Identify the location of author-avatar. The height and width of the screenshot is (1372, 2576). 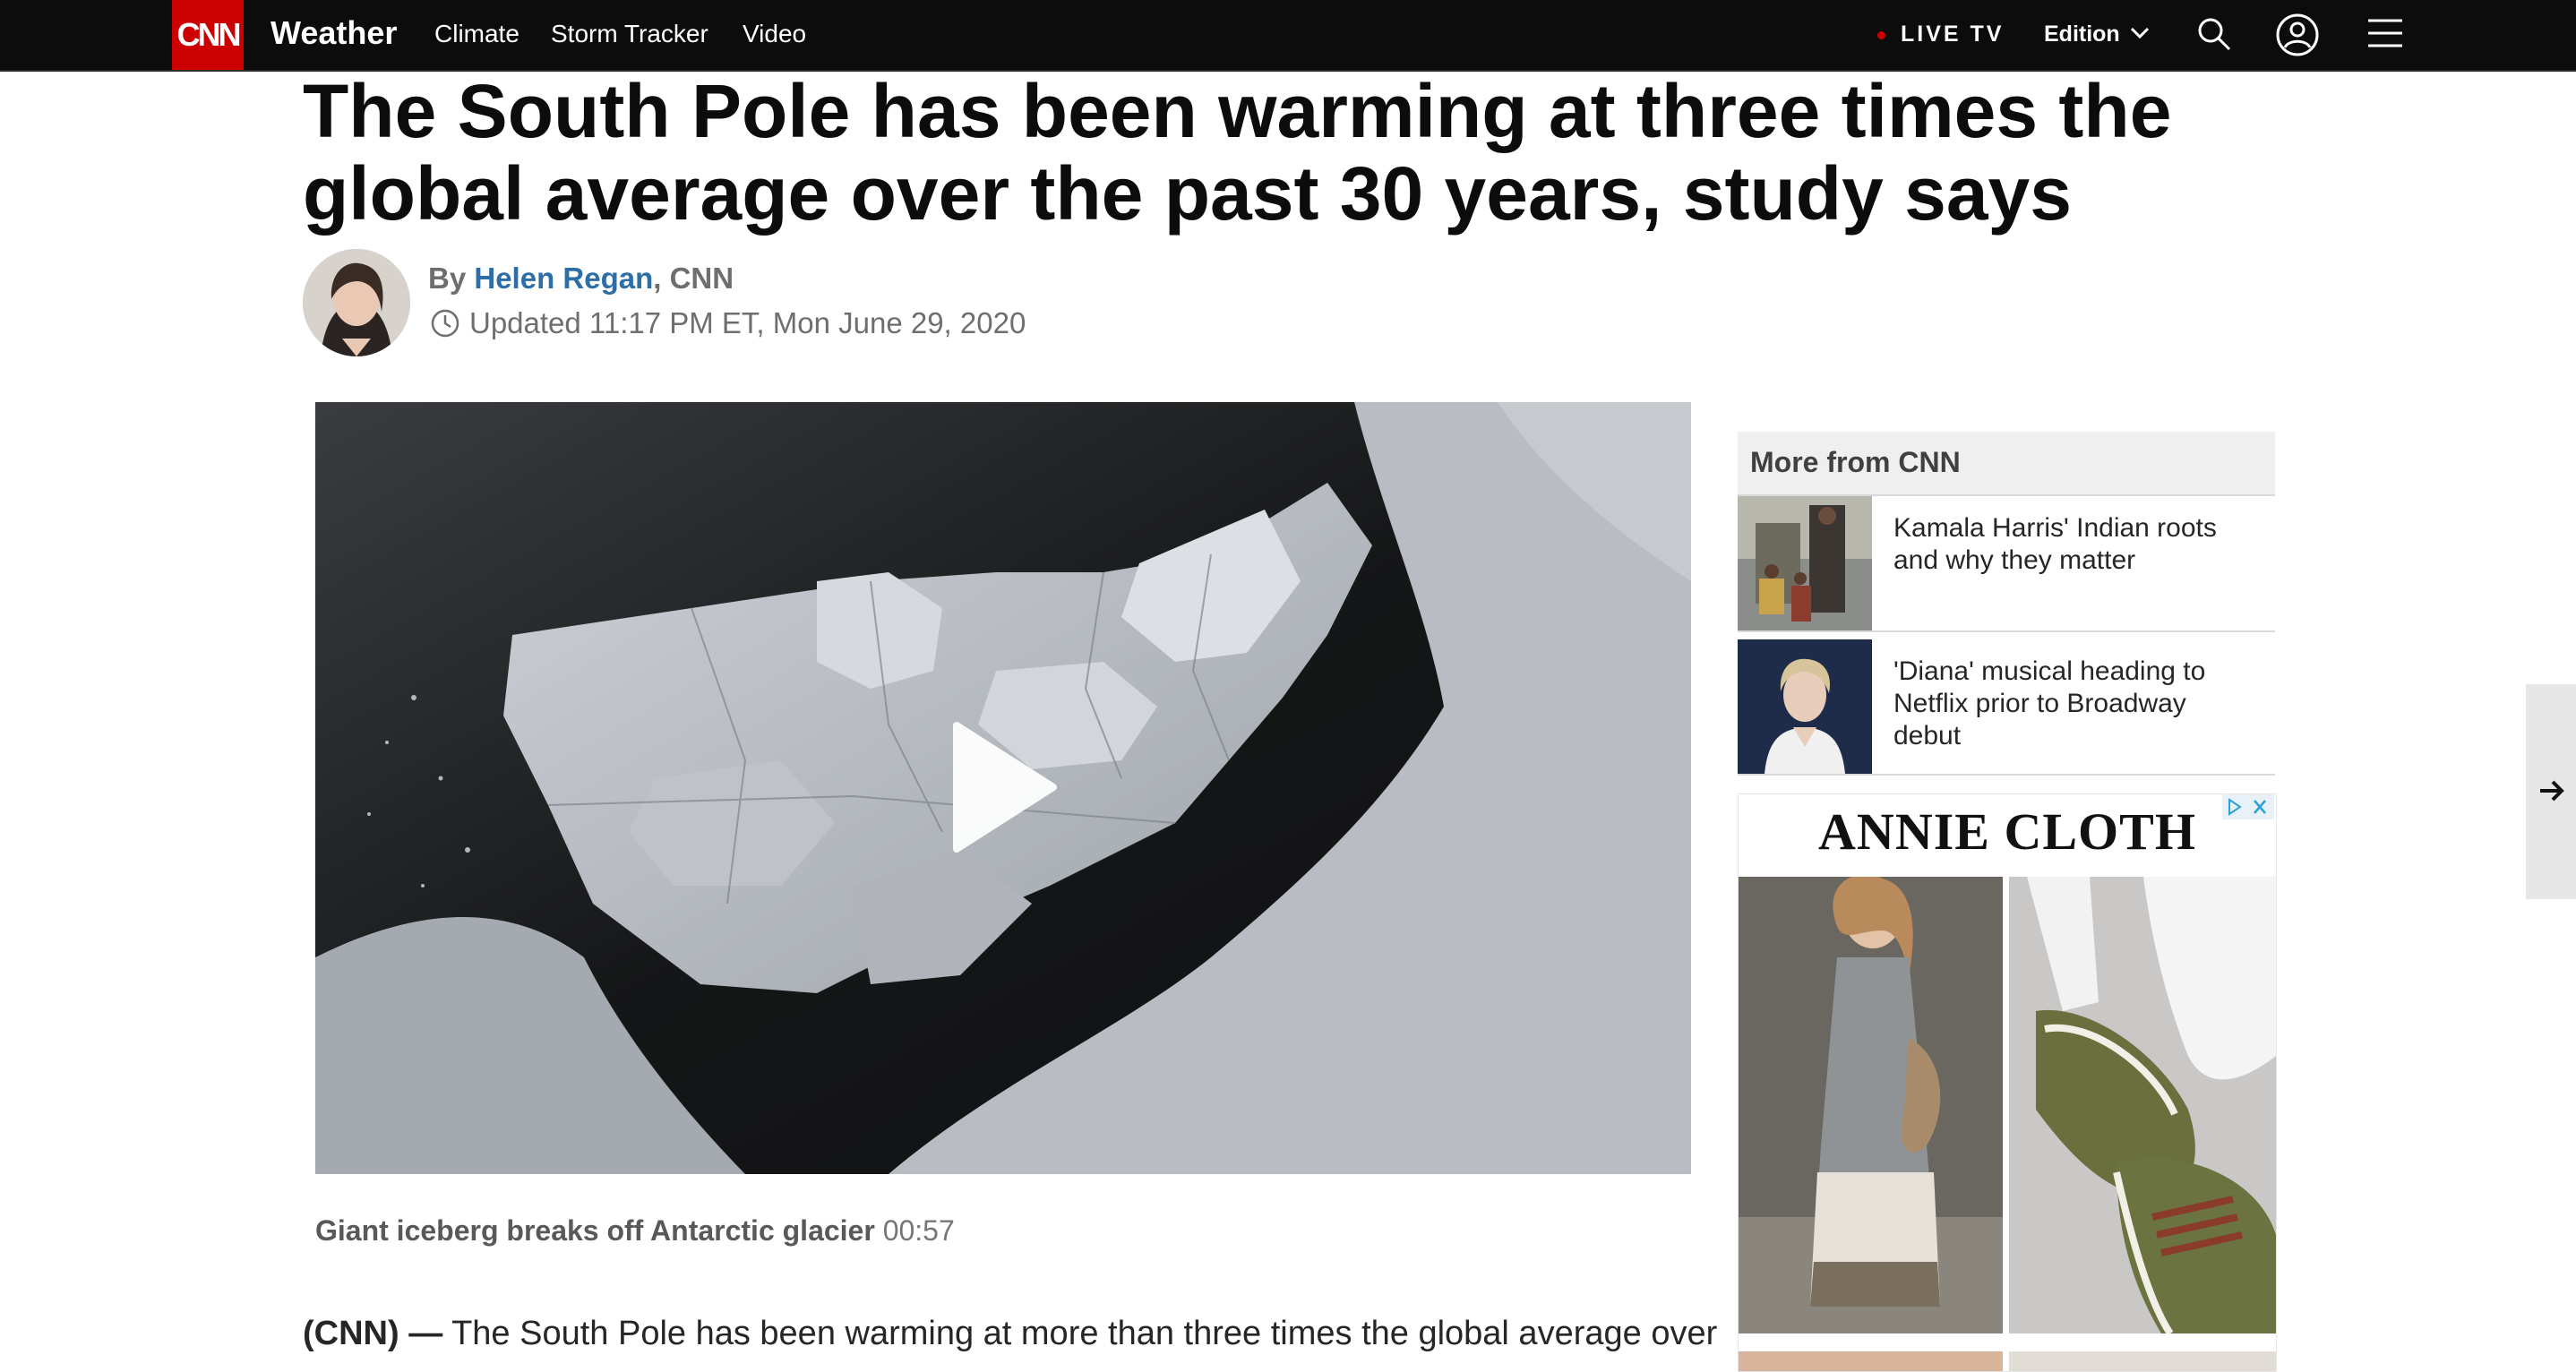
(356, 302).